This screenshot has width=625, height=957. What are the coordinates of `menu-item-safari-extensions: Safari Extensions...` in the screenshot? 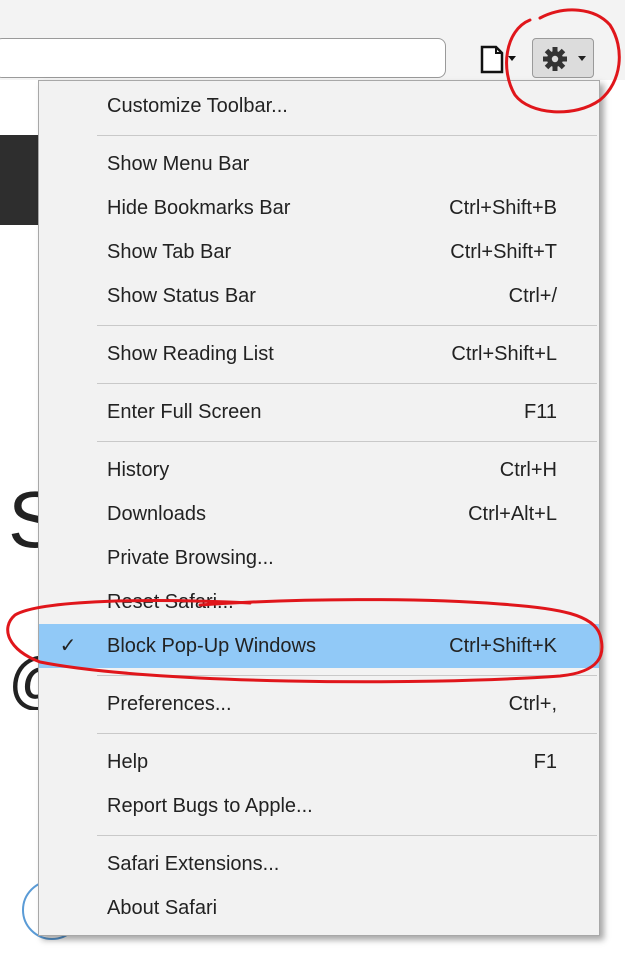 It's located at (319, 864).